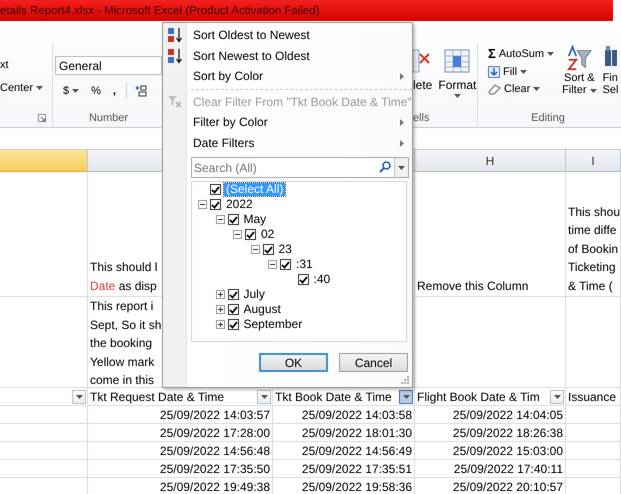  What do you see at coordinates (262, 309) in the screenshot?
I see `tree-item: August` at bounding box center [262, 309].